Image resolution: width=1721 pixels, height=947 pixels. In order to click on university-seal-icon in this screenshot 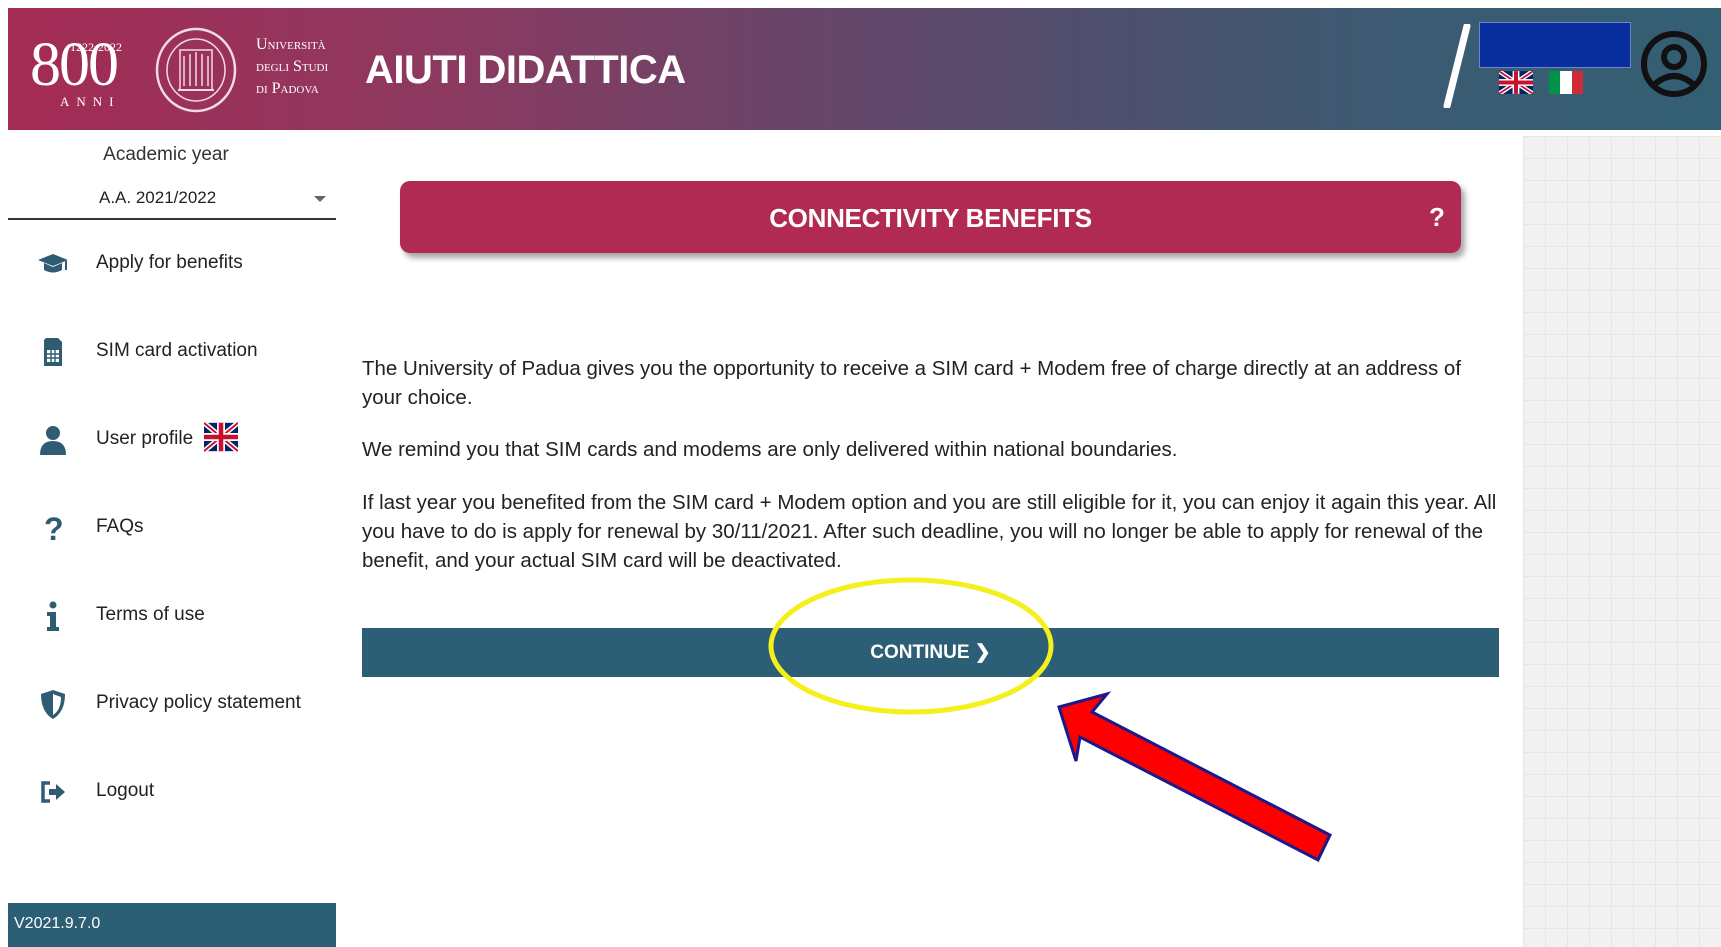, I will do `click(196, 70)`.